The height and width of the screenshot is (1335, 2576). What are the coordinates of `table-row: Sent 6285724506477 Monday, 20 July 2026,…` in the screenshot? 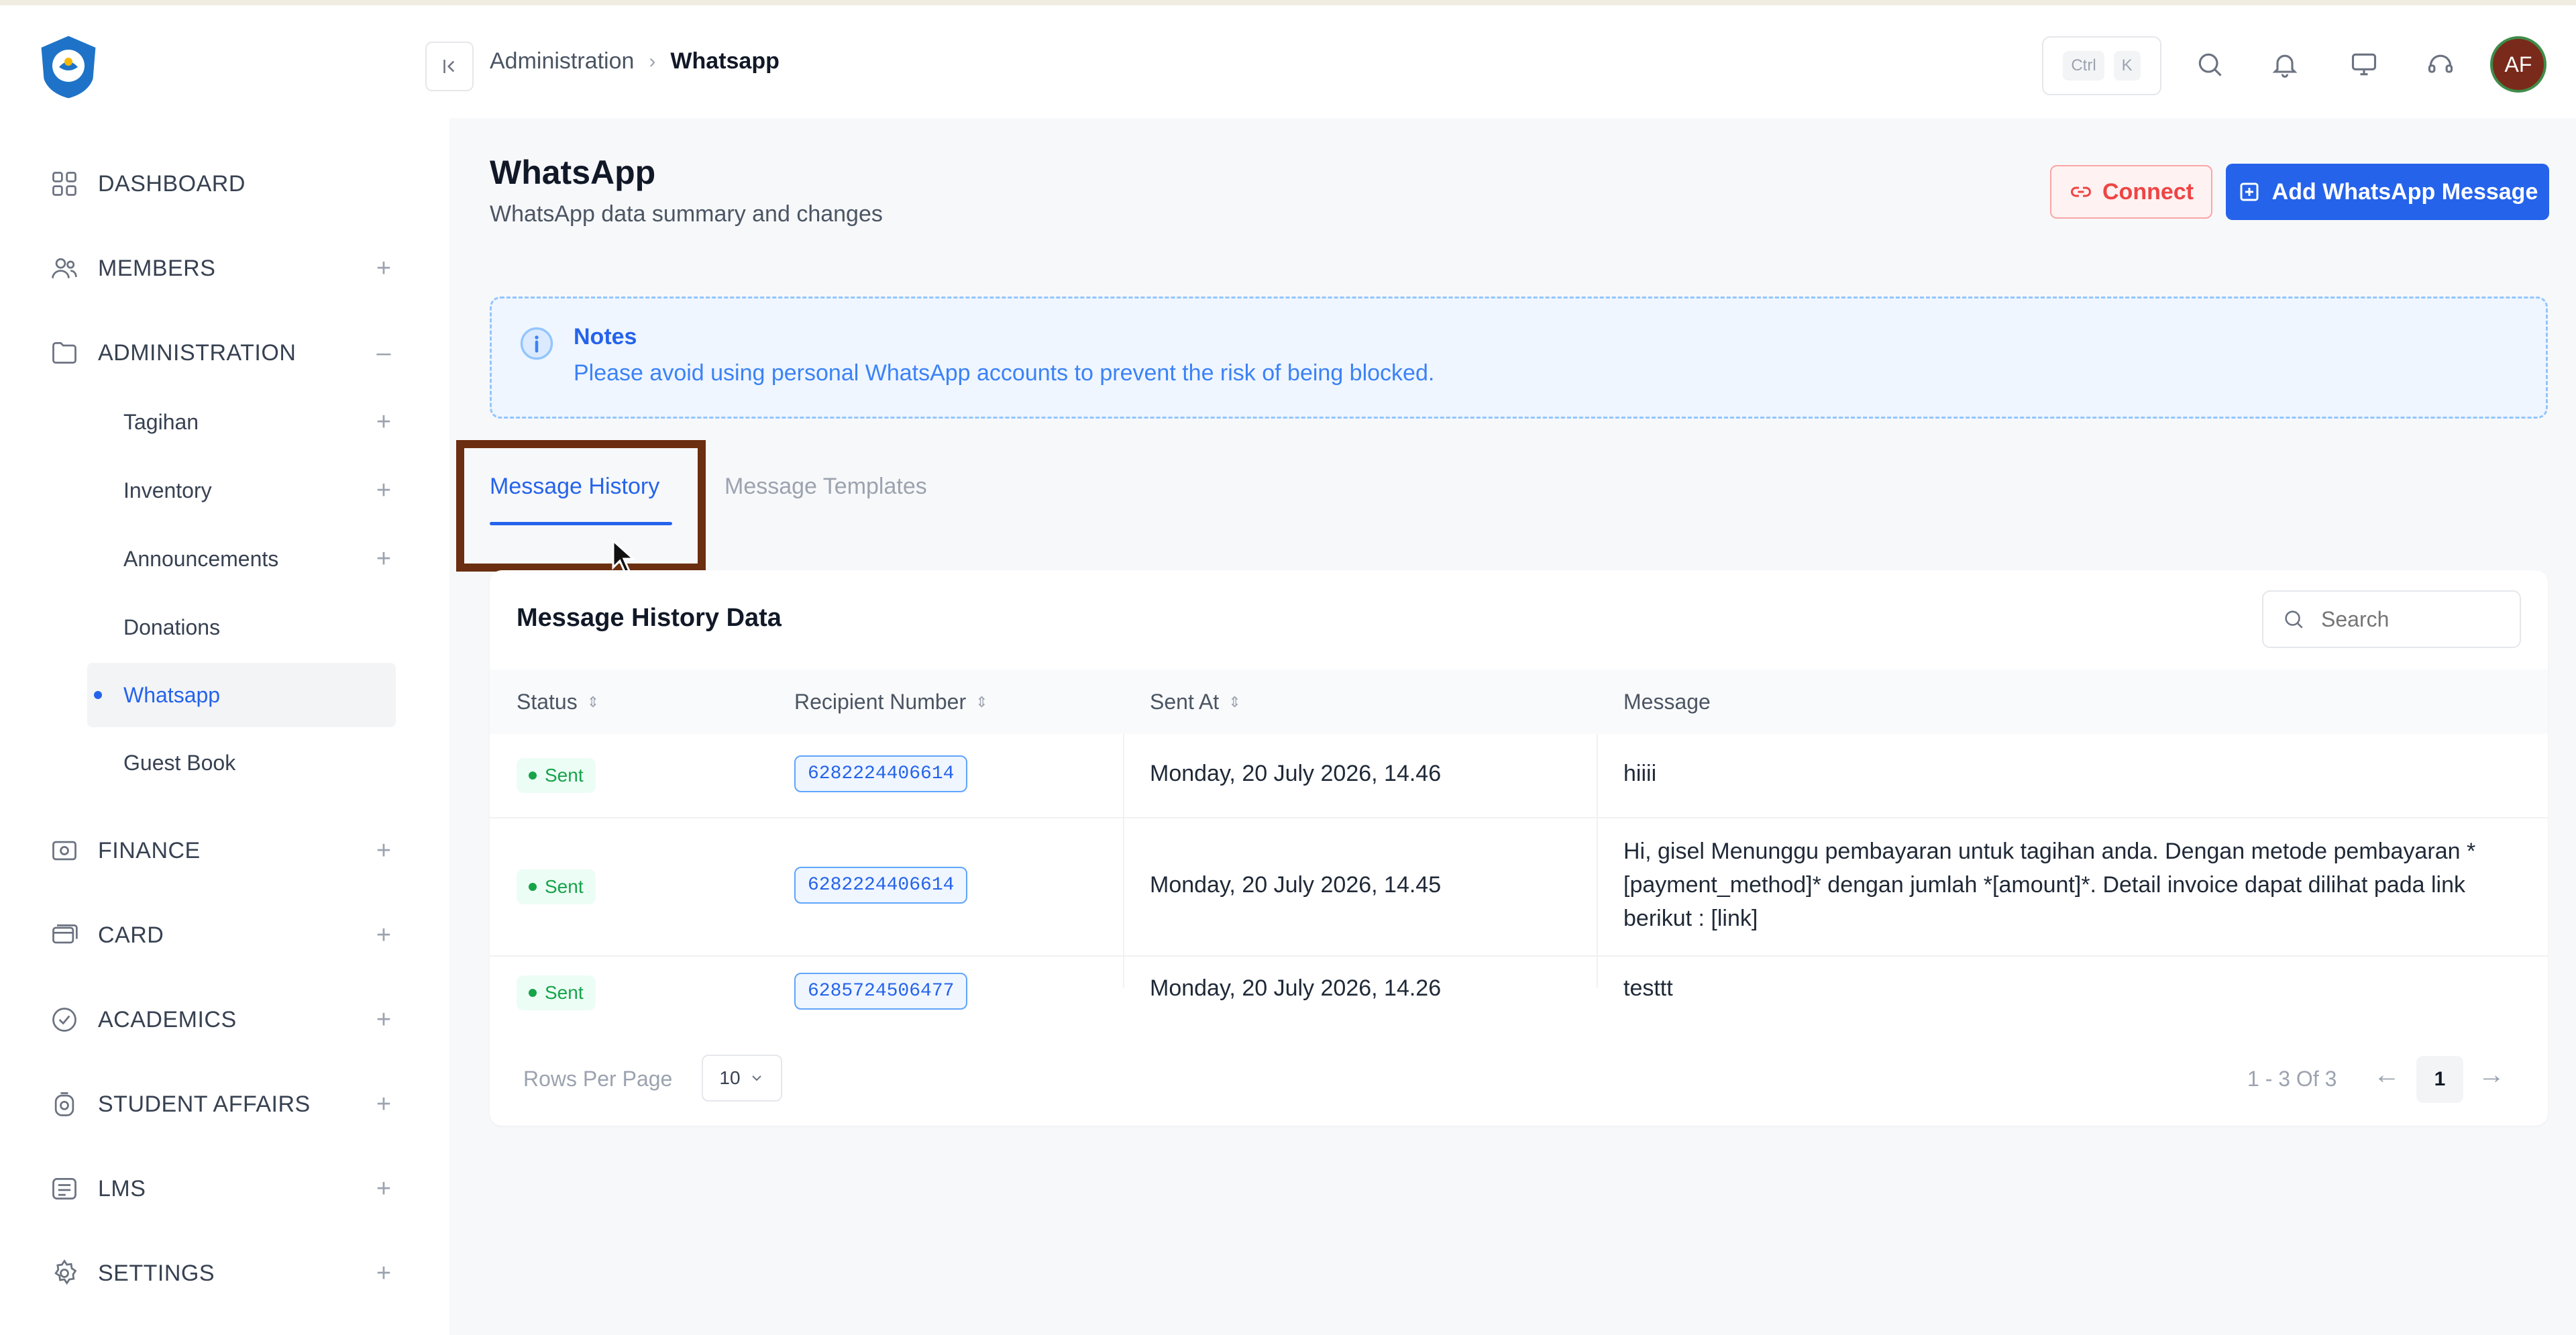 It's located at (1519, 992).